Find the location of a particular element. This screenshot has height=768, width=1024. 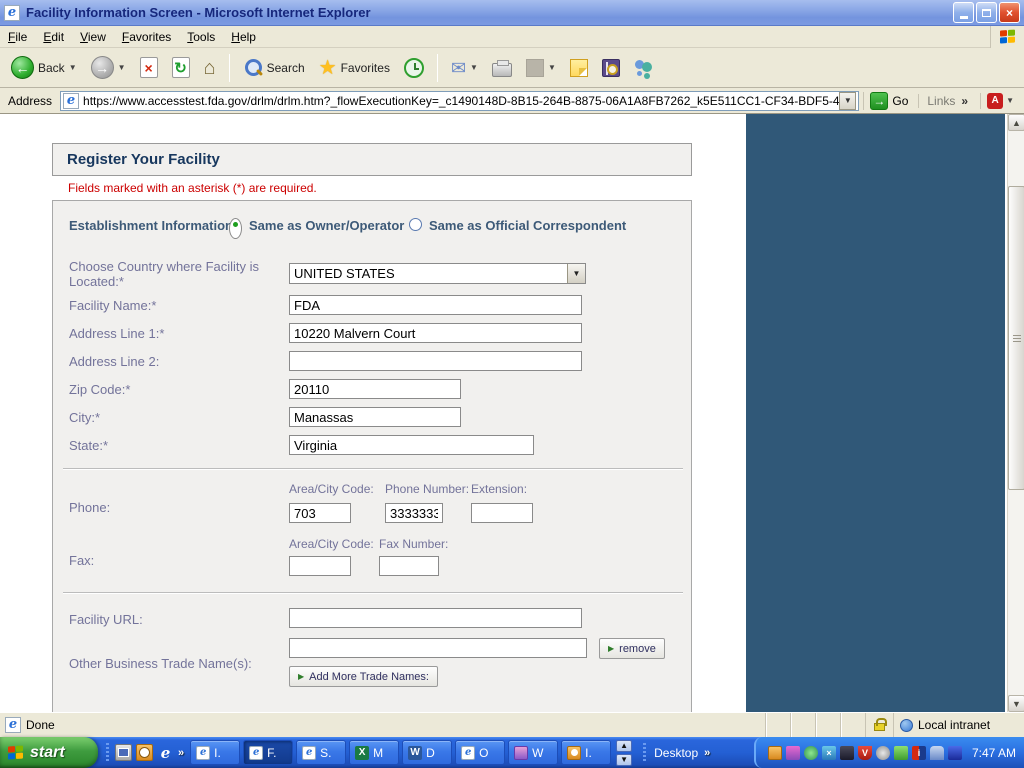

task-button-ie-1: e I. is located at coordinates (215, 752).